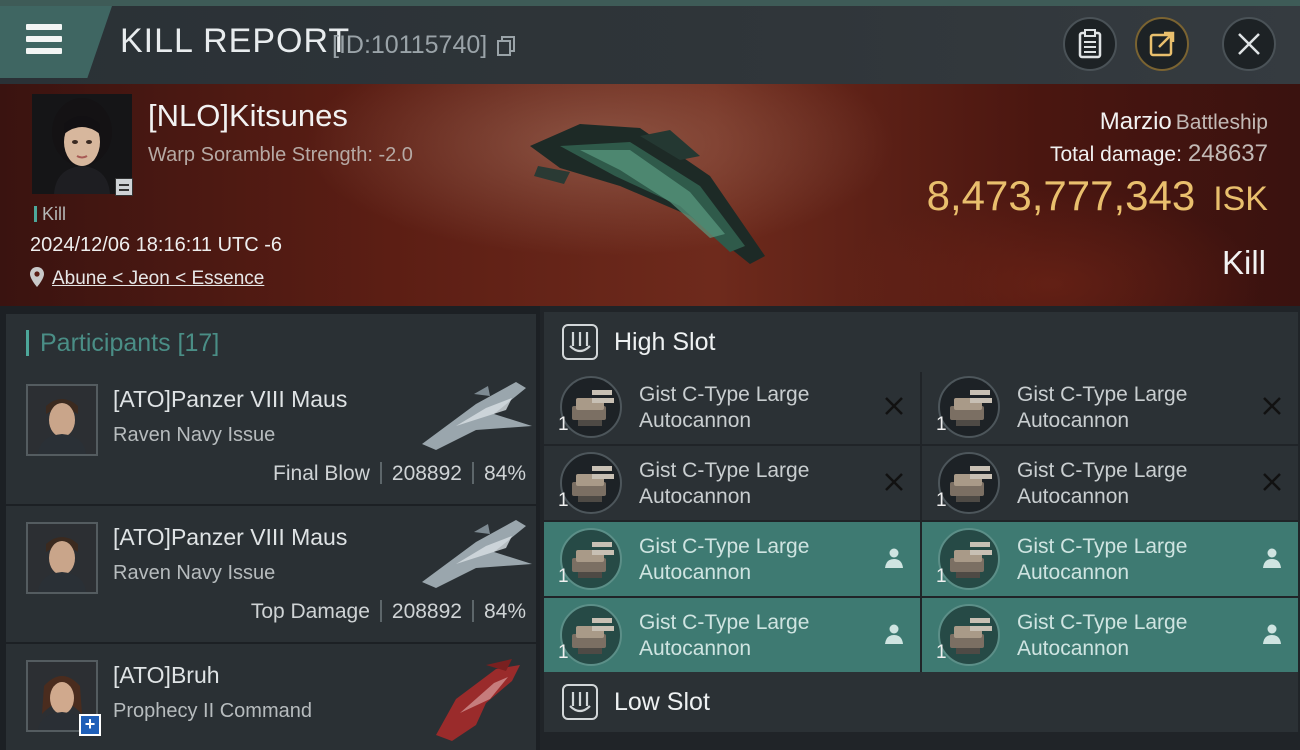 This screenshot has height=750, width=1300. I want to click on kill-location: Abune < Jeon < Essence, so click(147, 278).